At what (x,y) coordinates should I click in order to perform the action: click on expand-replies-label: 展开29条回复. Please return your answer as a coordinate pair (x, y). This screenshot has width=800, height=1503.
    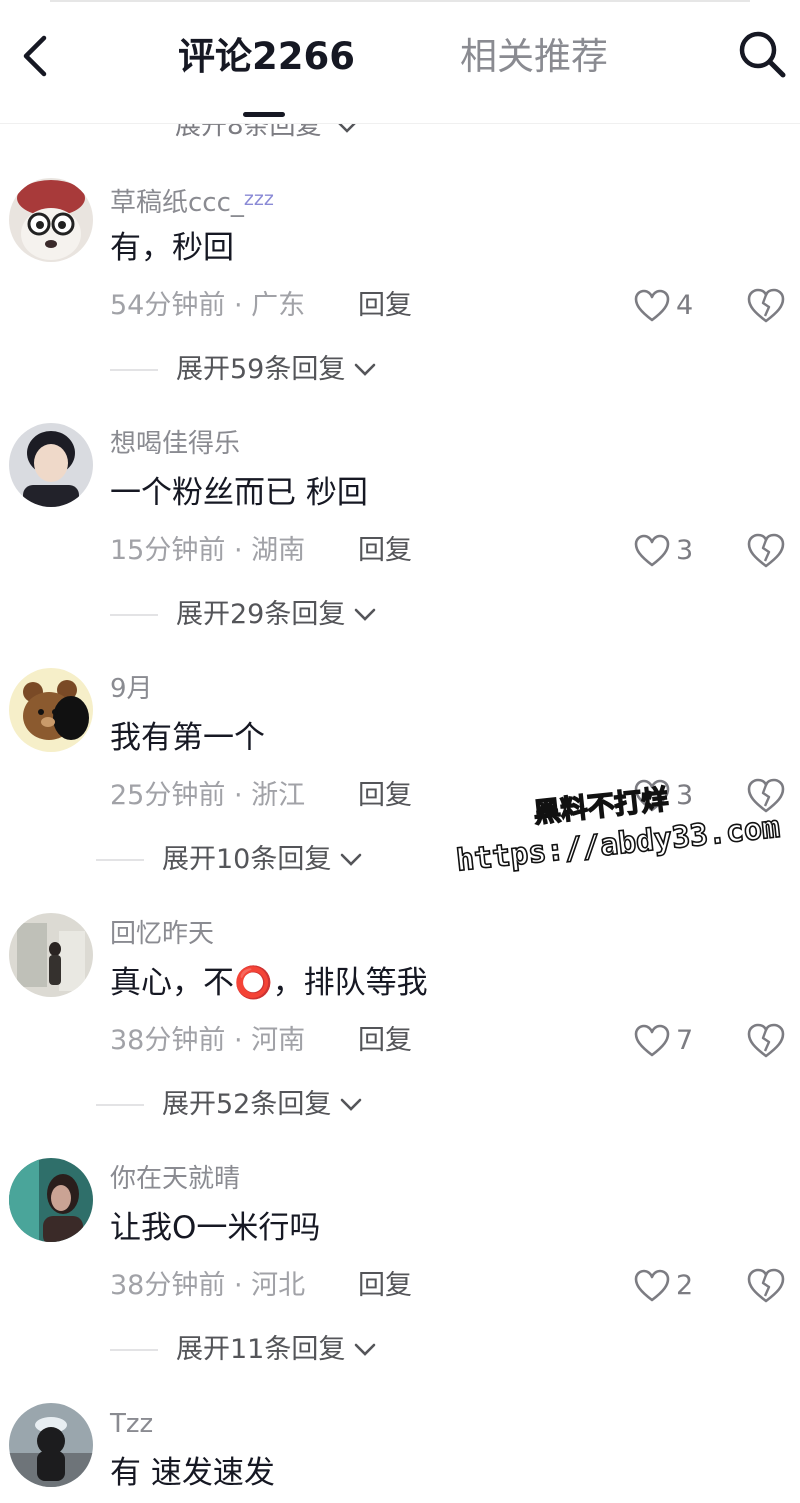
    Looking at the image, I should click on (261, 614).